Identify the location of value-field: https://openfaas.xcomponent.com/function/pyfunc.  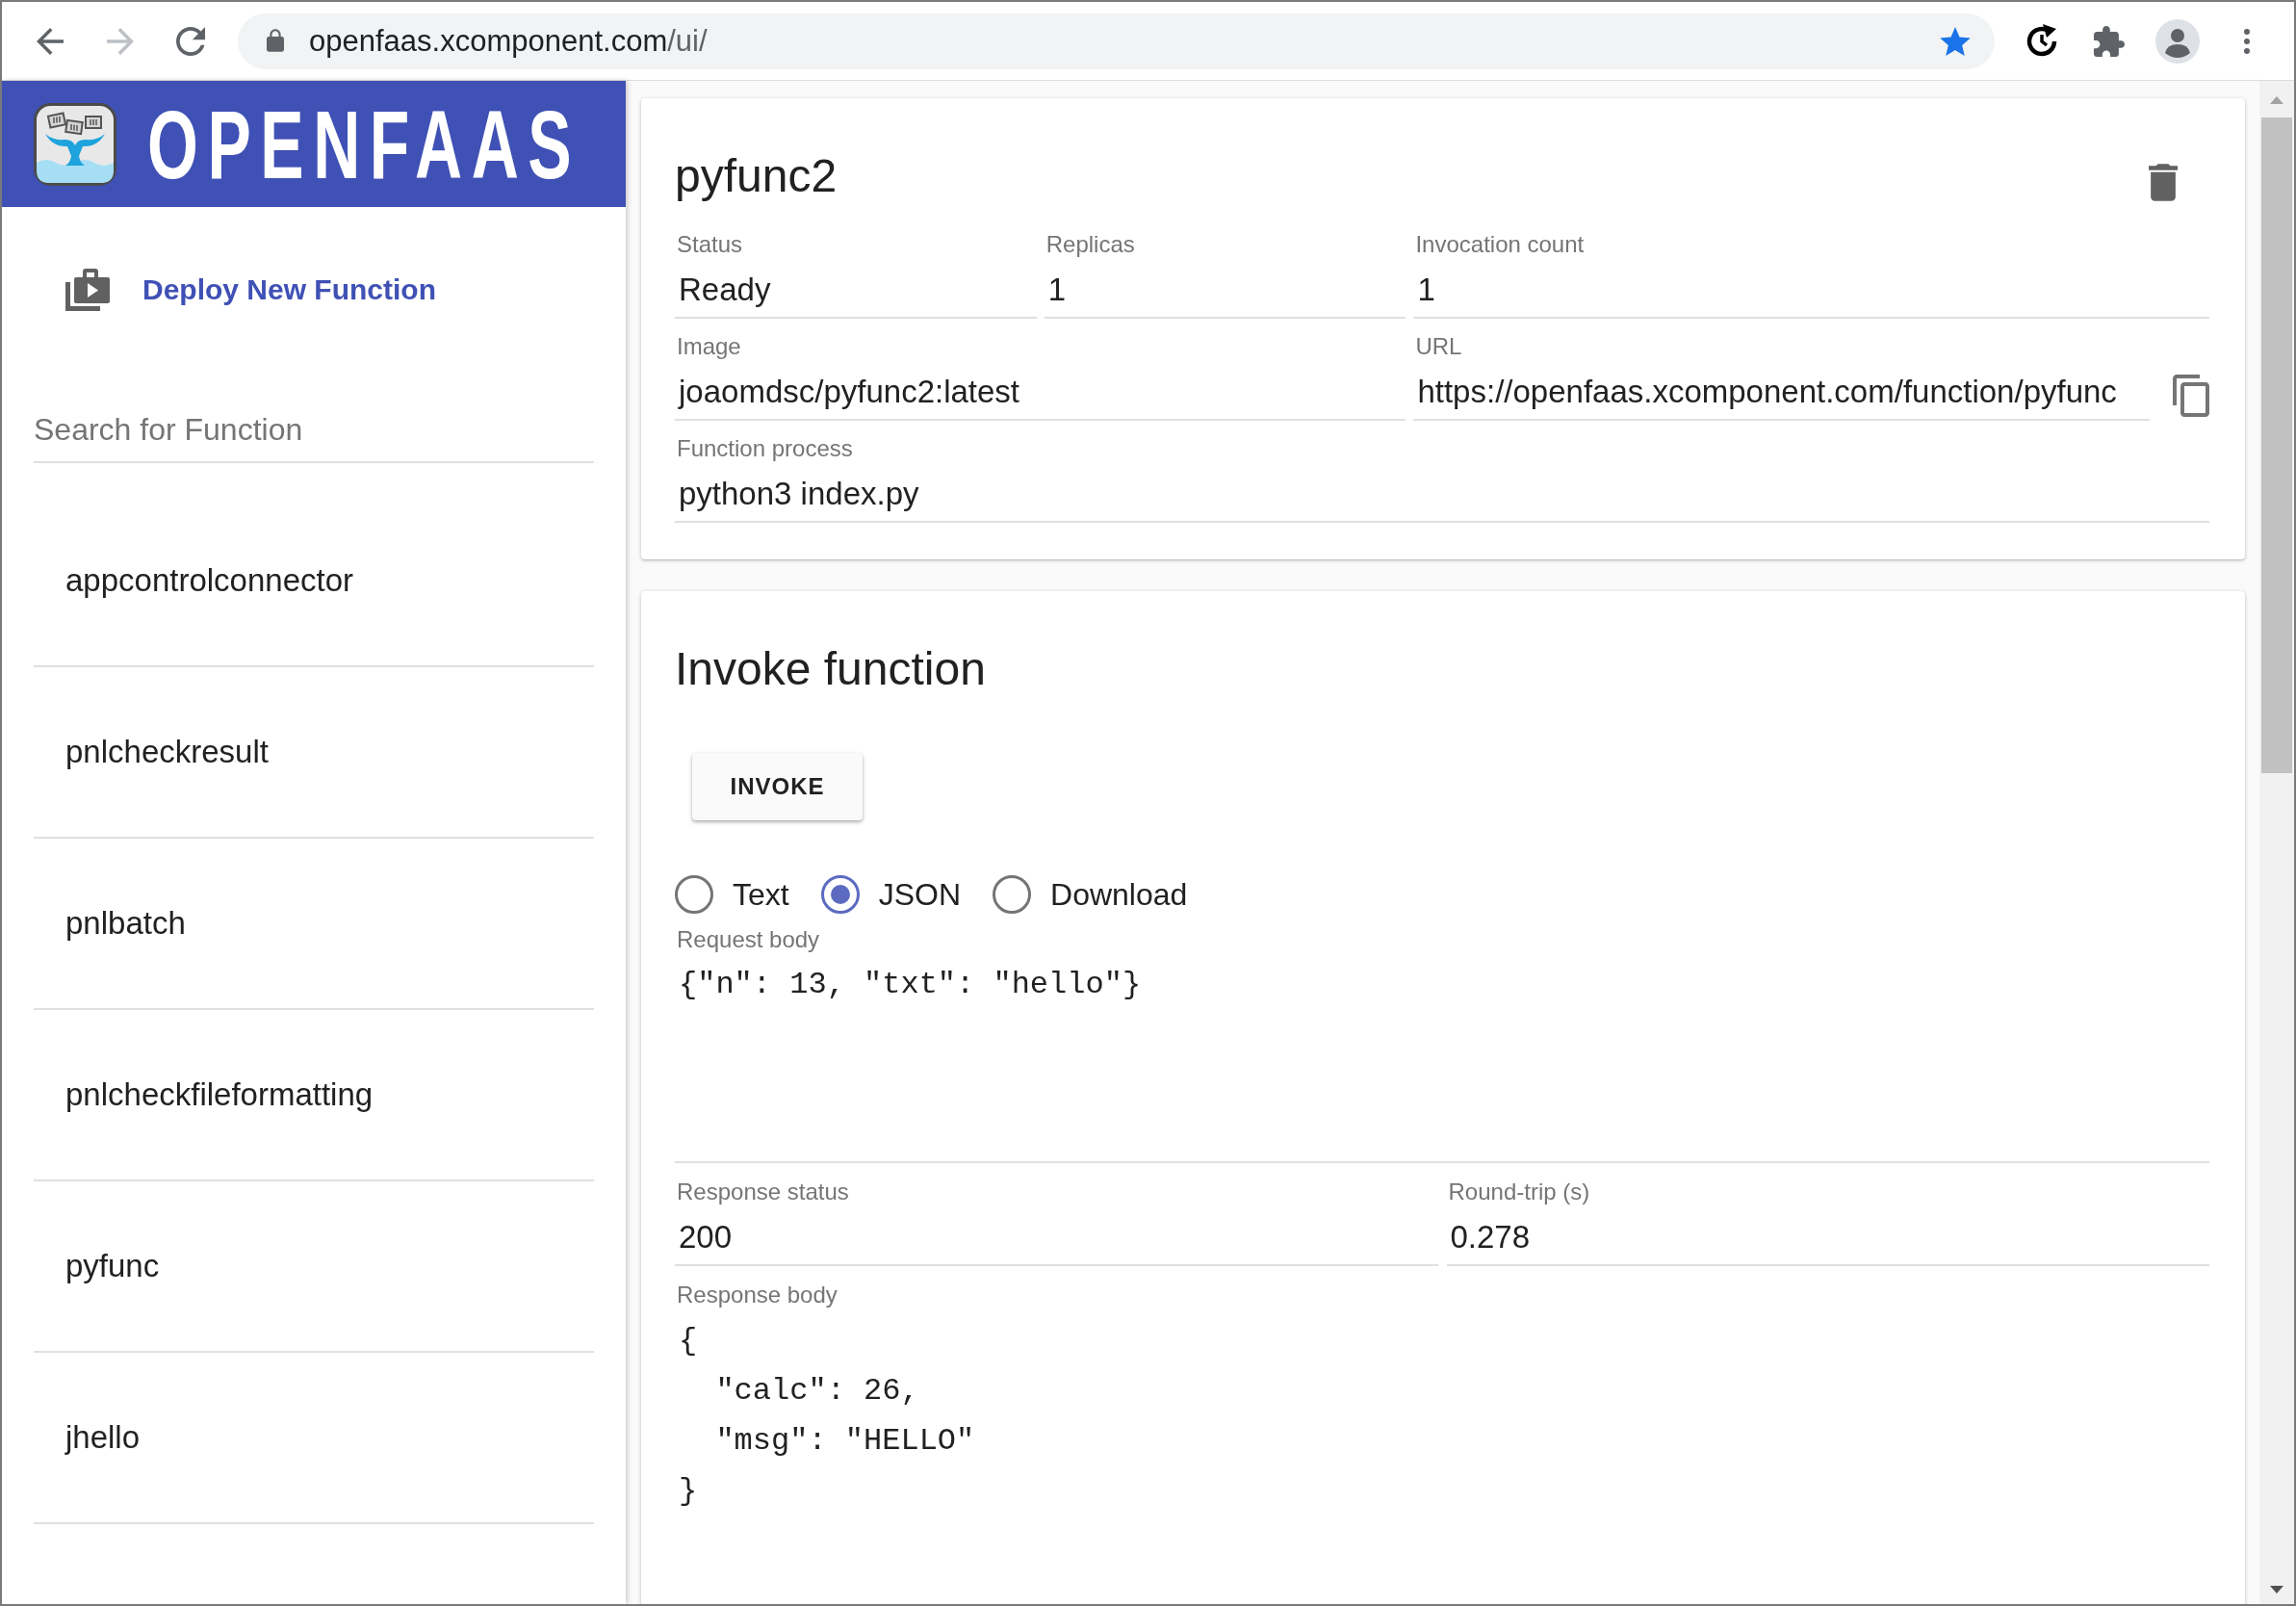
(1781, 395).